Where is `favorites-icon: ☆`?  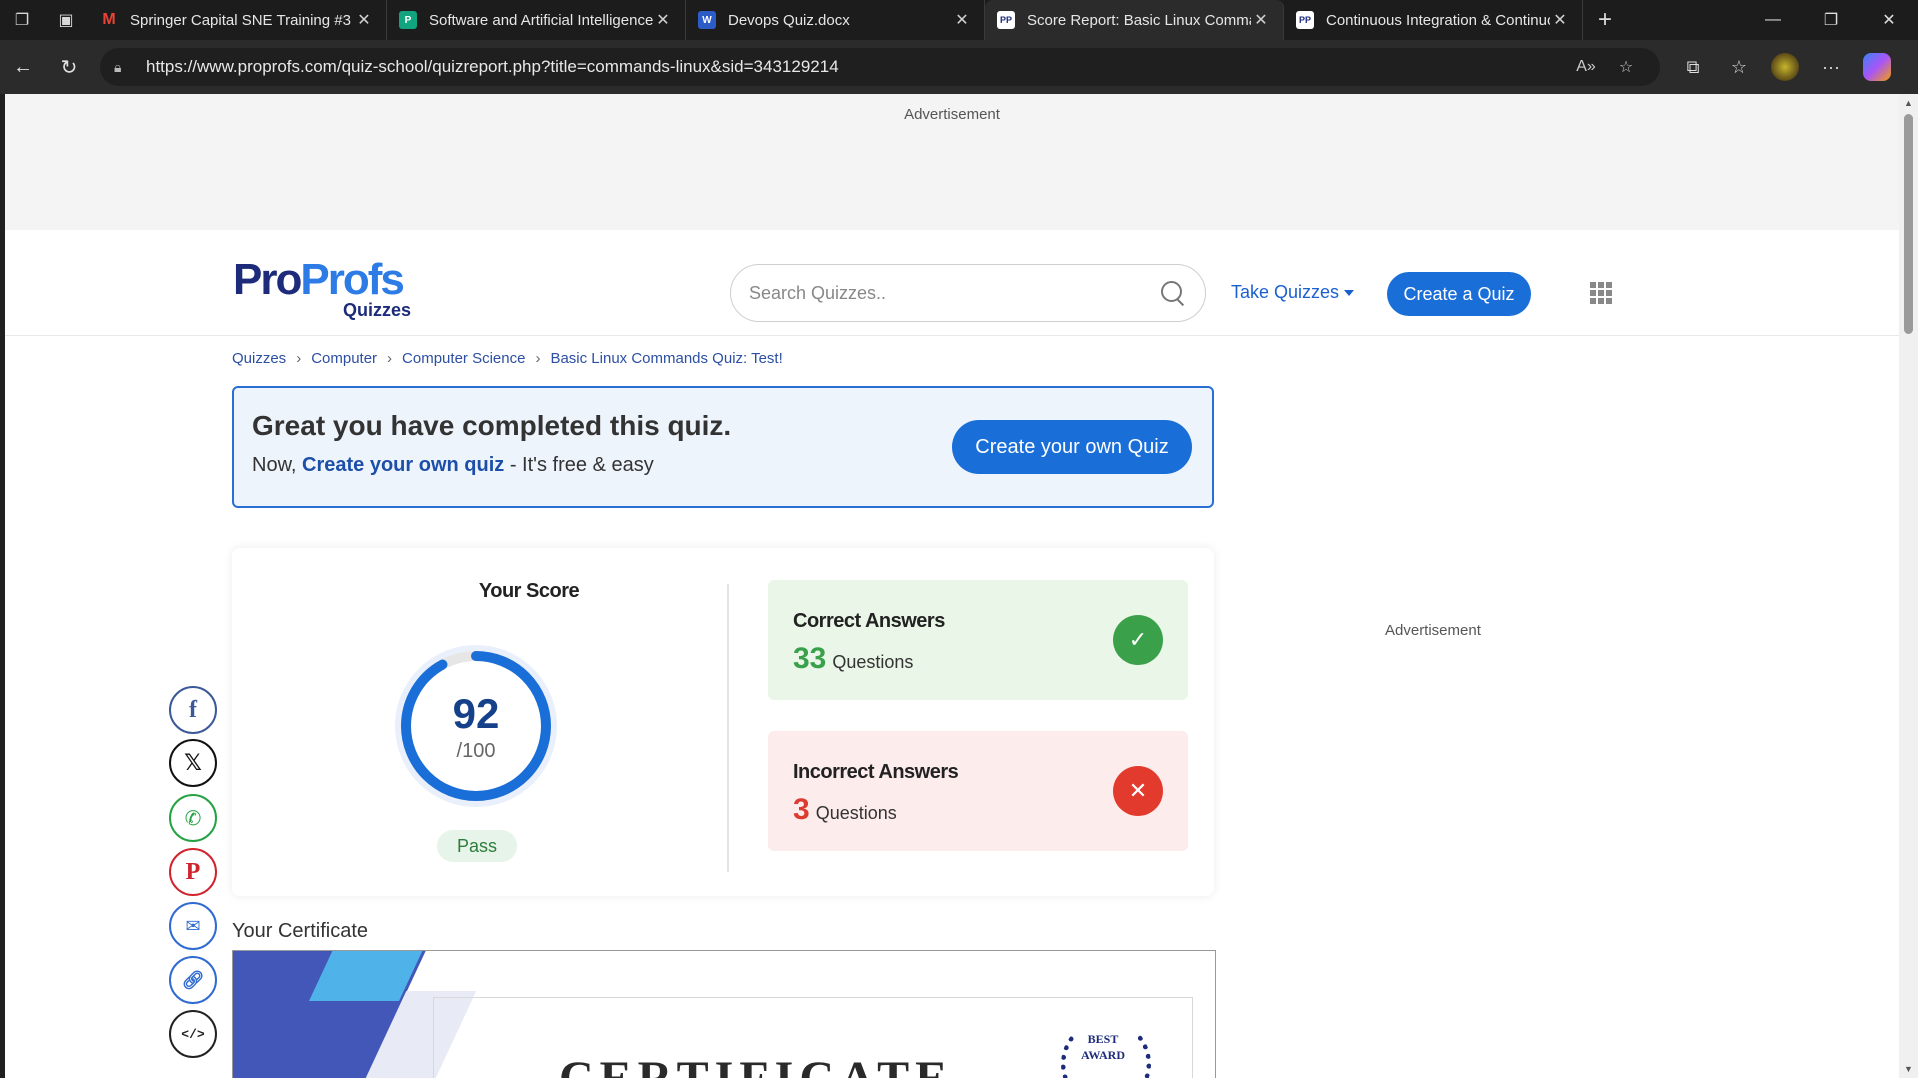 favorites-icon: ☆ is located at coordinates (1739, 67).